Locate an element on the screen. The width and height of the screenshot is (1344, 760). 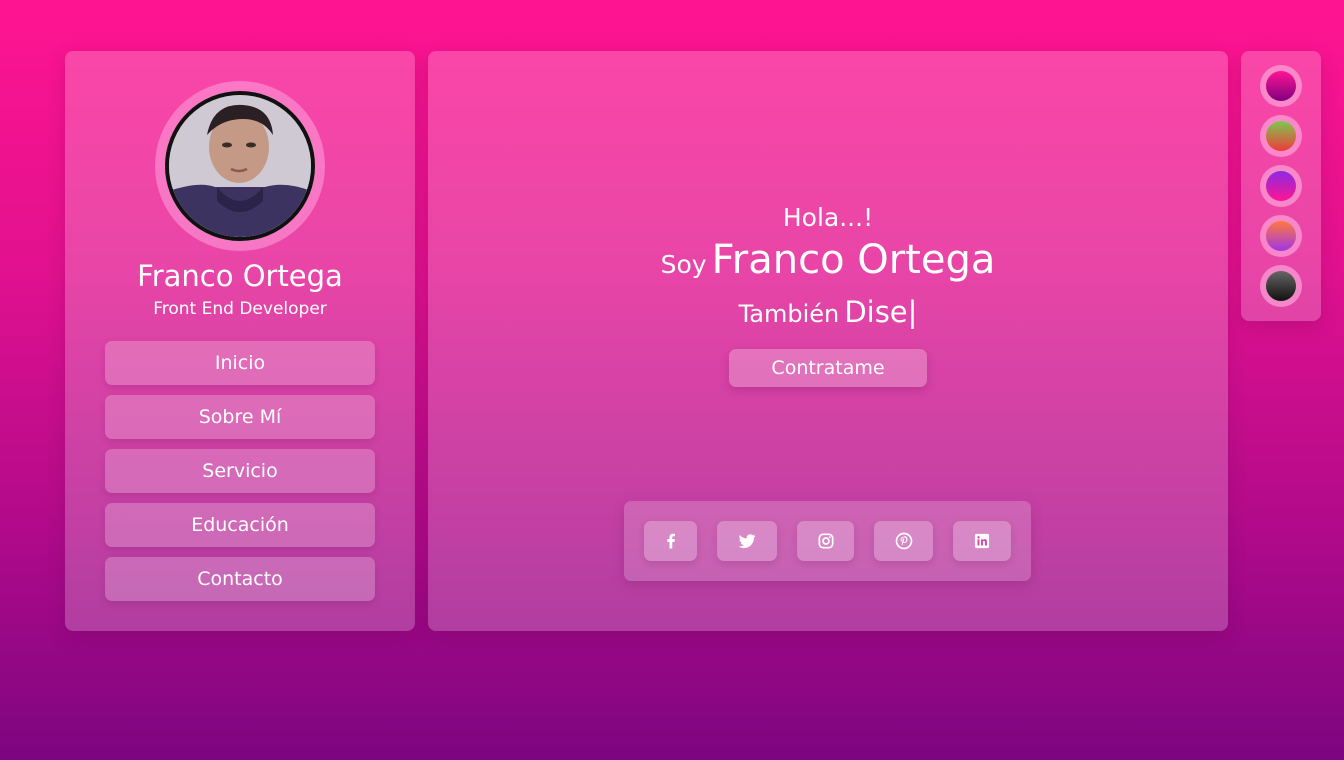
instagram-button is located at coordinates (825, 541).